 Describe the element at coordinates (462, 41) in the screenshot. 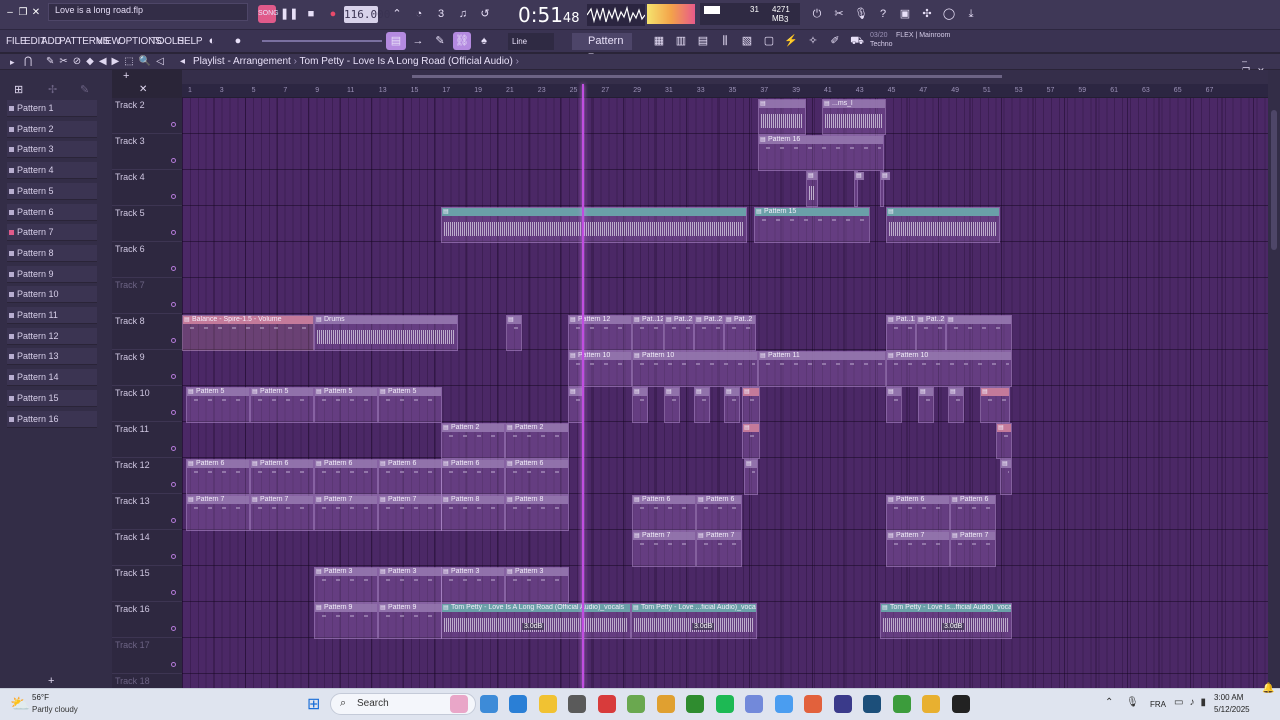

I see `link-icon: ⛓` at that location.